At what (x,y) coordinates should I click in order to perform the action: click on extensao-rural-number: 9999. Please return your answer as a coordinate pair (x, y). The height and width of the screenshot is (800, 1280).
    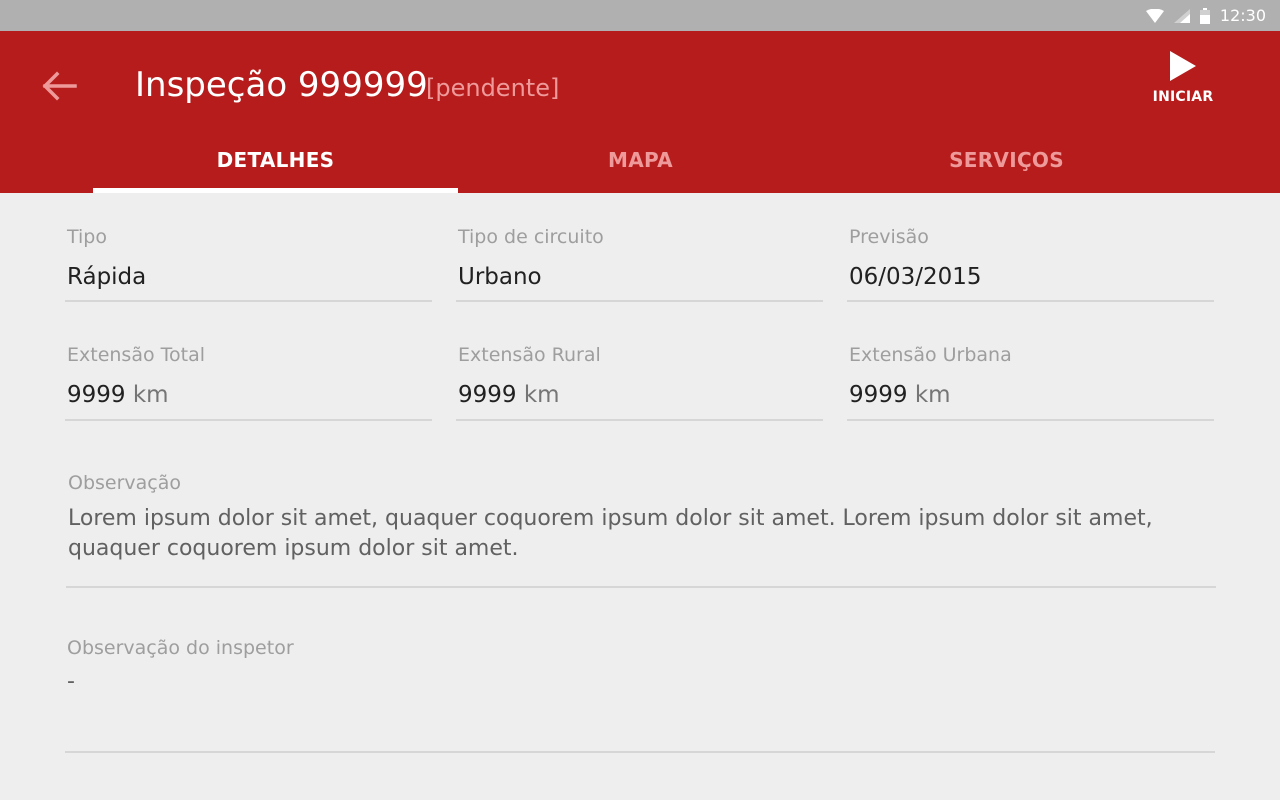
    Looking at the image, I should click on (487, 395).